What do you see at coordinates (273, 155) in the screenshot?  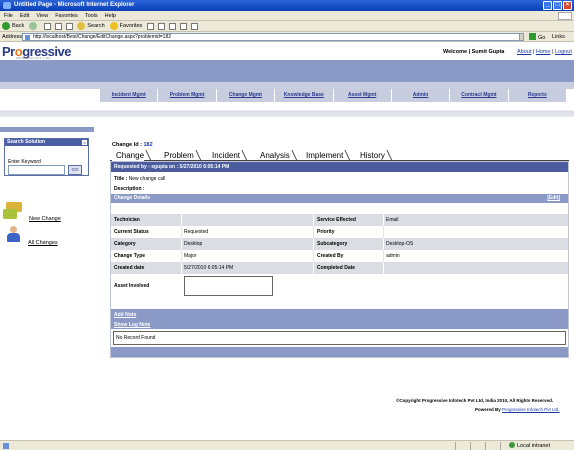 I see `tab-analysis: Analysis` at bounding box center [273, 155].